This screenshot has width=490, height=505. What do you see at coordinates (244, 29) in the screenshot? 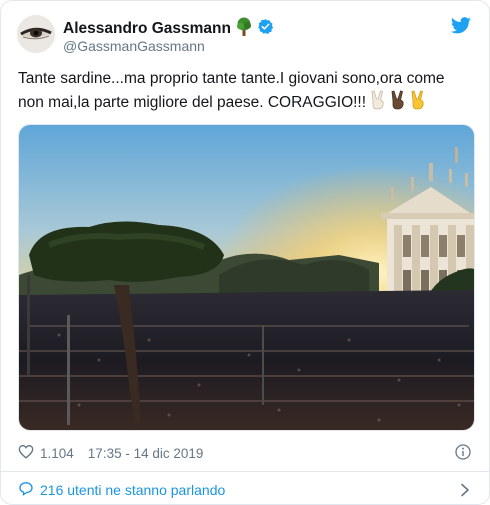
I see `tree-icon` at bounding box center [244, 29].